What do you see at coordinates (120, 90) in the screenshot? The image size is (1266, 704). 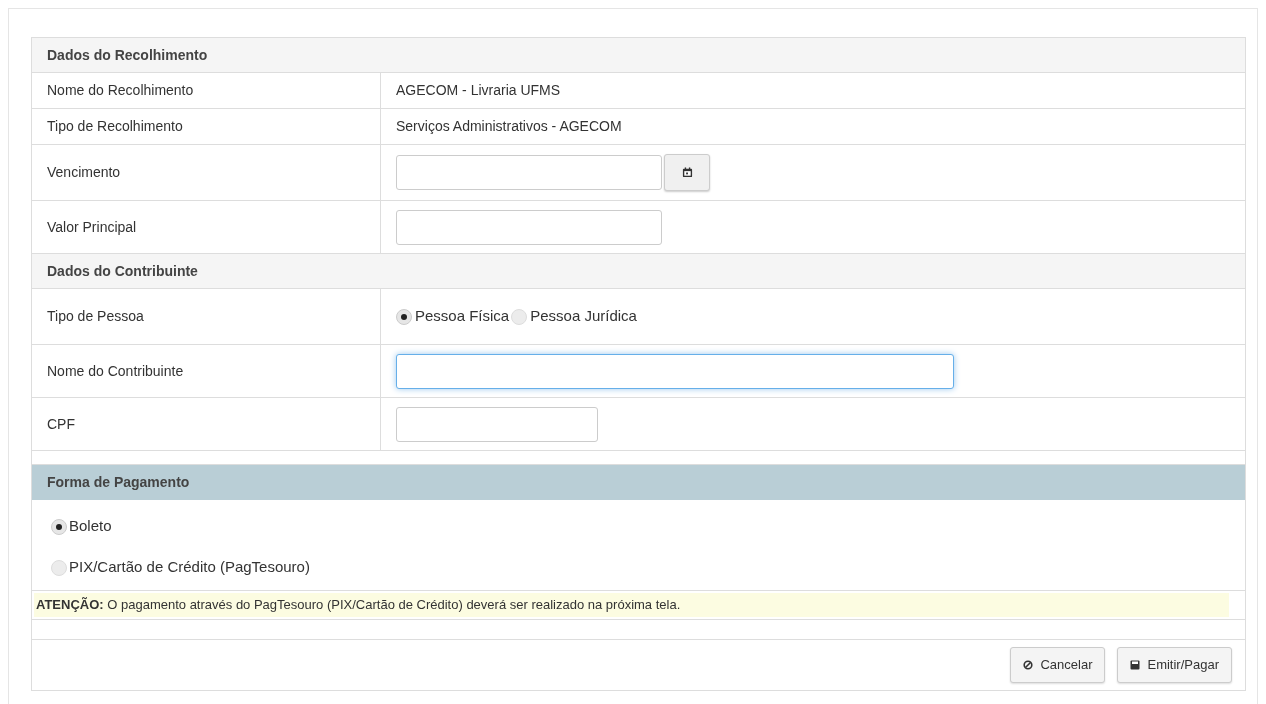 I see `field-label: Nome do Recolhimento` at bounding box center [120, 90].